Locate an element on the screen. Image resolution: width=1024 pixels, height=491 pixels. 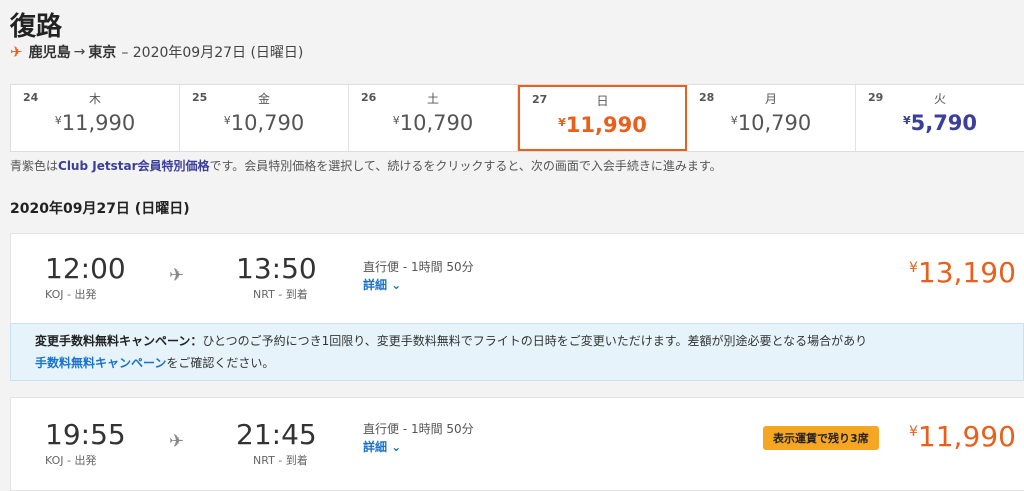
campaign-title: 変更手数料無料キャンペーン： is located at coordinates (119, 341).